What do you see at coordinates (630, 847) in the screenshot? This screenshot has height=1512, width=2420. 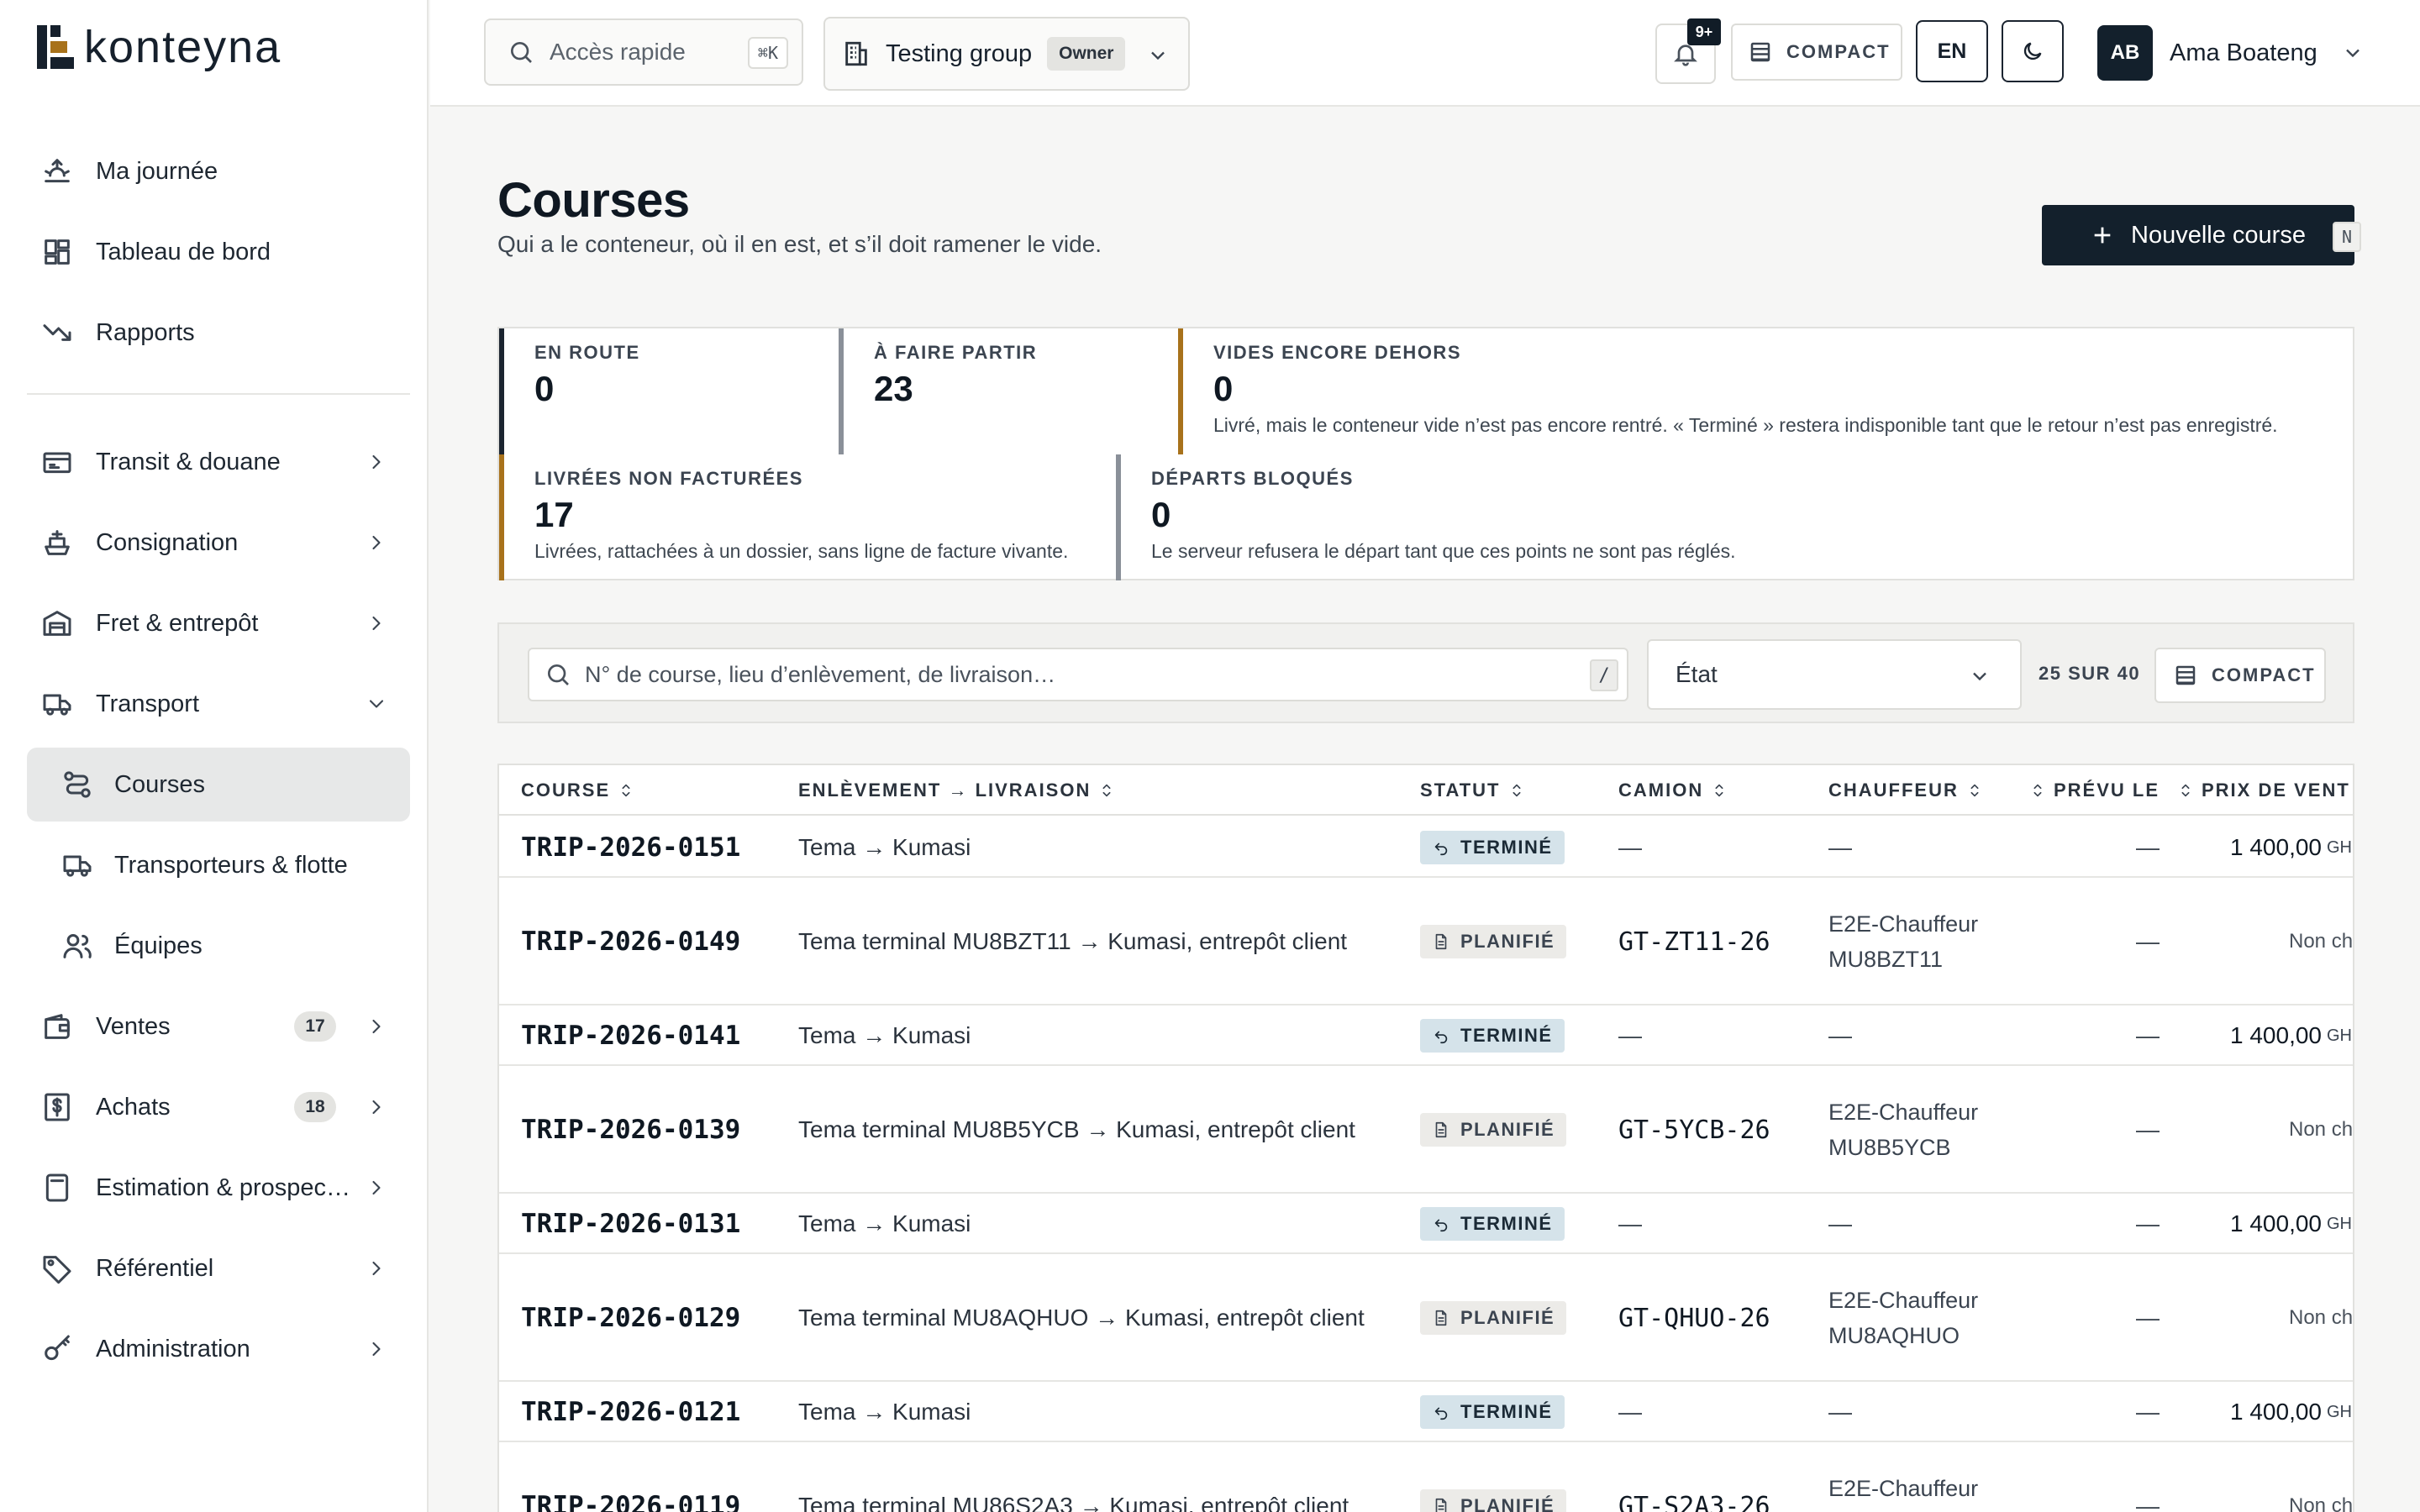 I see `course-id: TRIP-2026-0151` at bounding box center [630, 847].